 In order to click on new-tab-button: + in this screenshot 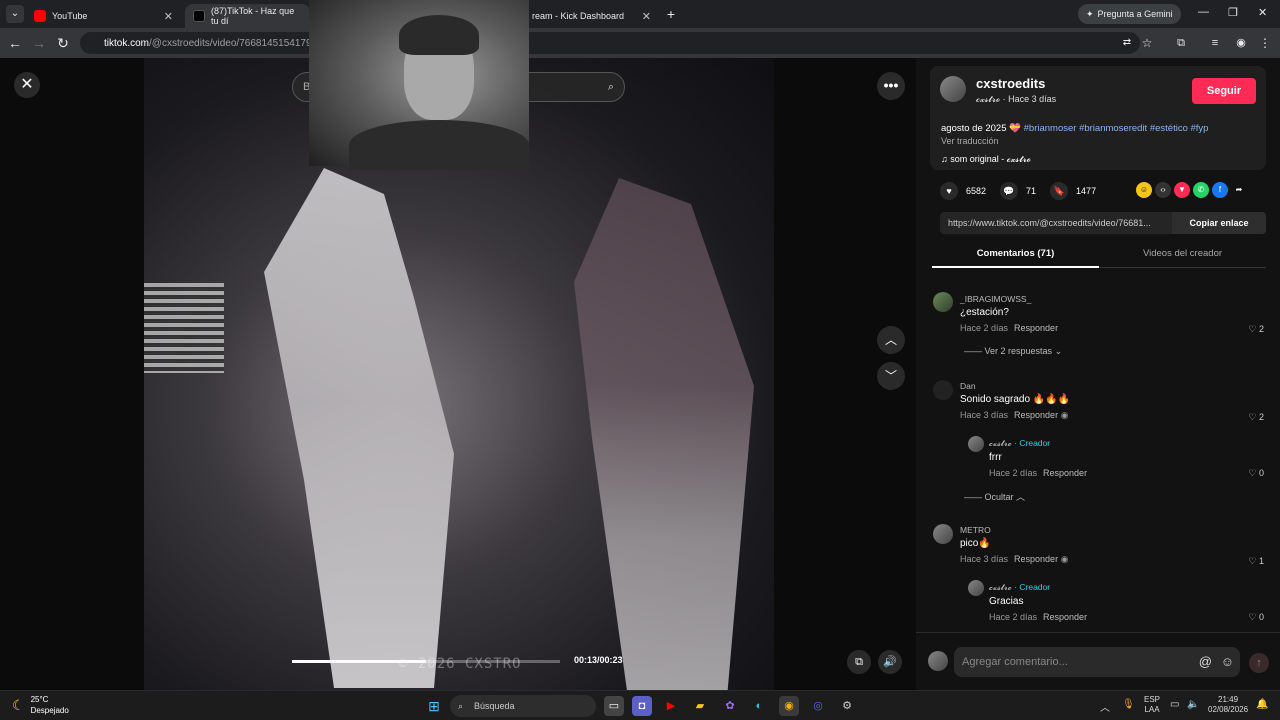, I will do `click(671, 14)`.